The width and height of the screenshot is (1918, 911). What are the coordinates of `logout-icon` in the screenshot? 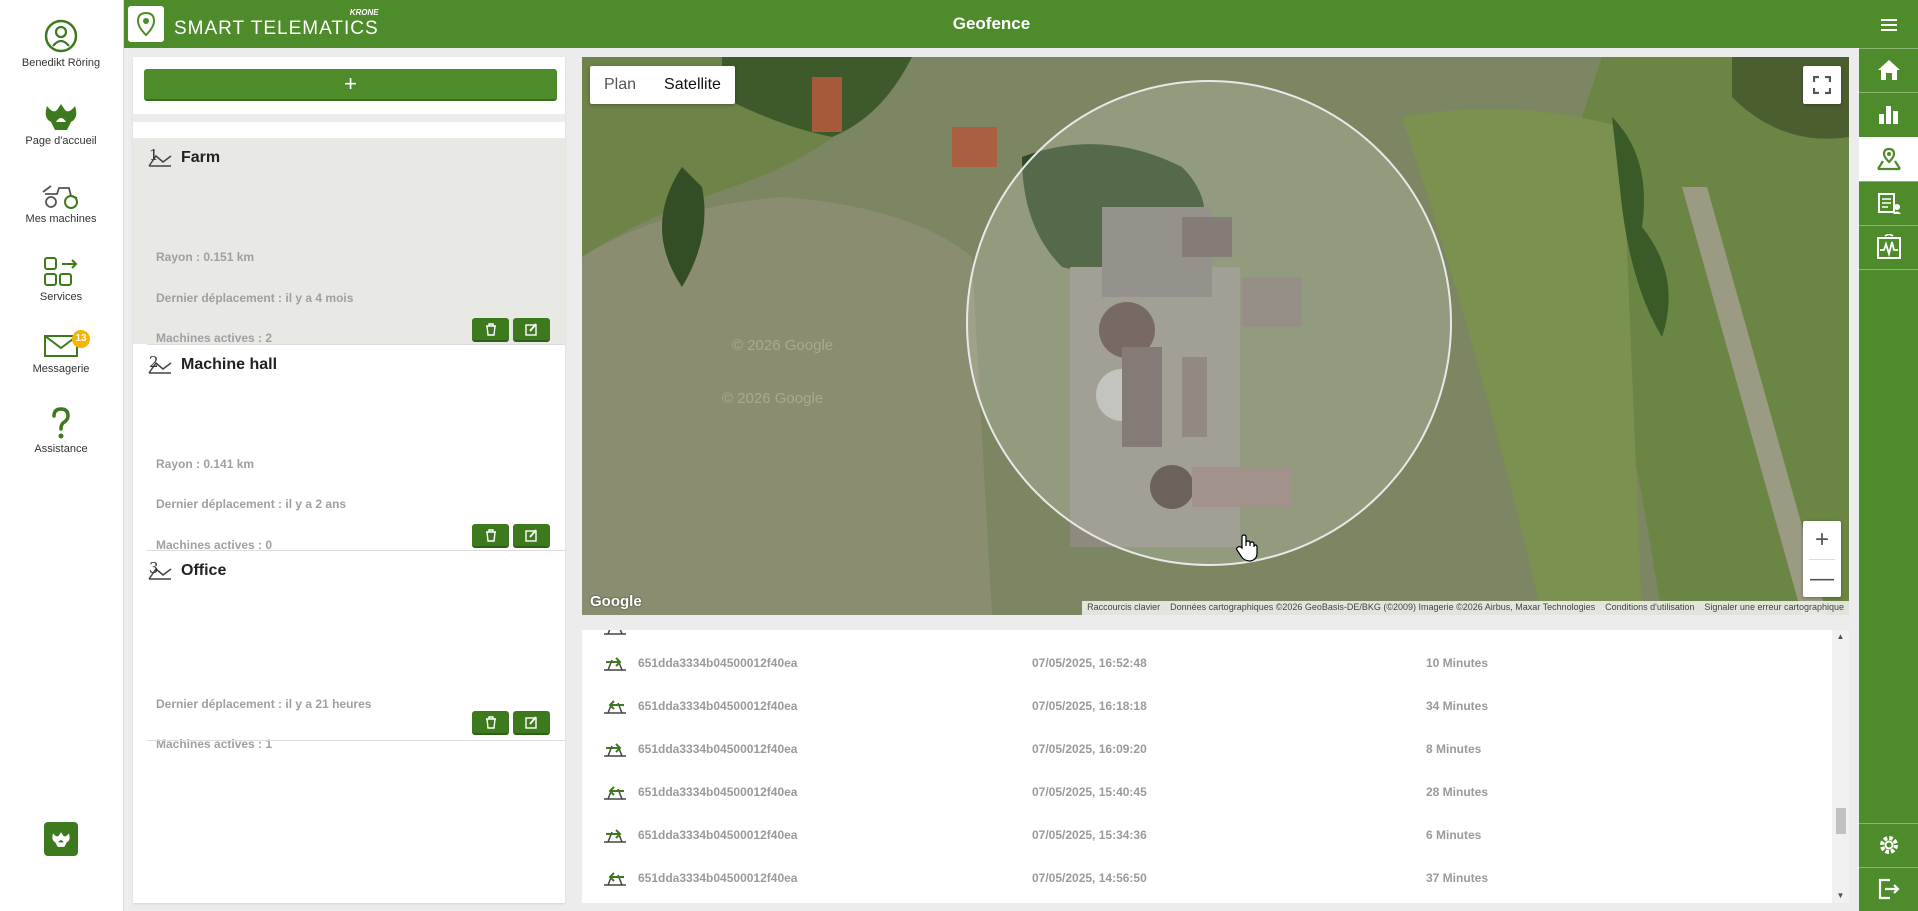 It's located at (1889, 889).